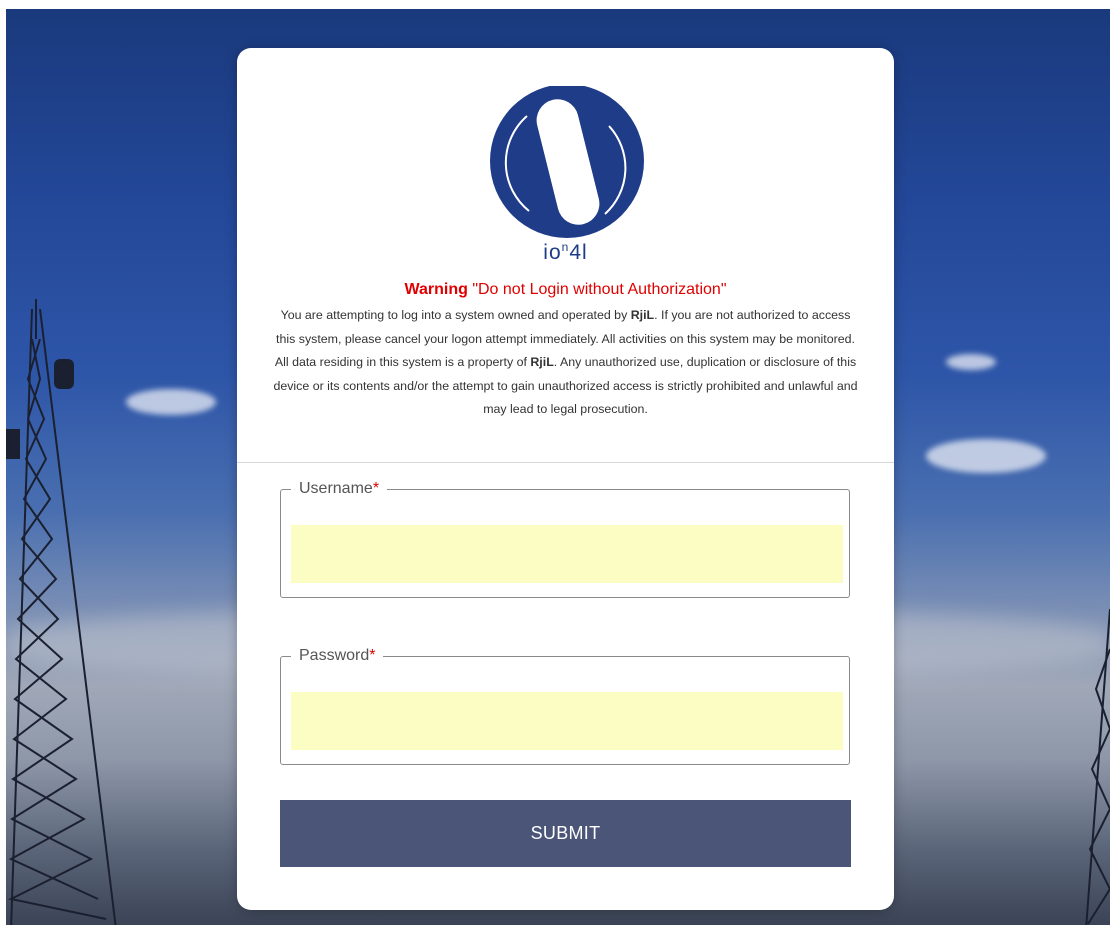 Image resolution: width=1110 pixels, height=925 pixels. I want to click on username-label: Username*, so click(339, 489).